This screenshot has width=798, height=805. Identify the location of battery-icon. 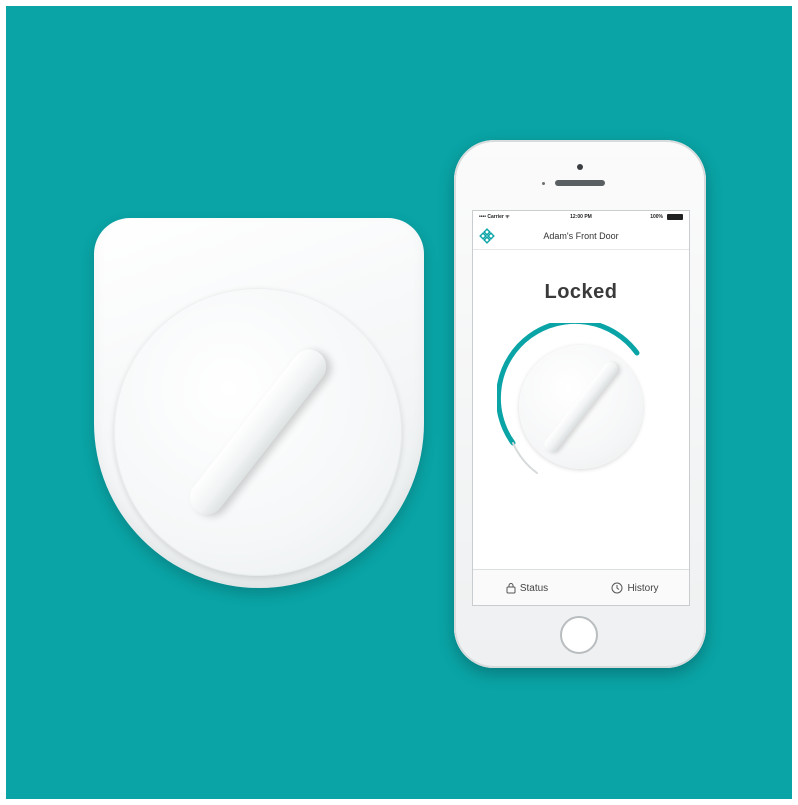
(675, 217).